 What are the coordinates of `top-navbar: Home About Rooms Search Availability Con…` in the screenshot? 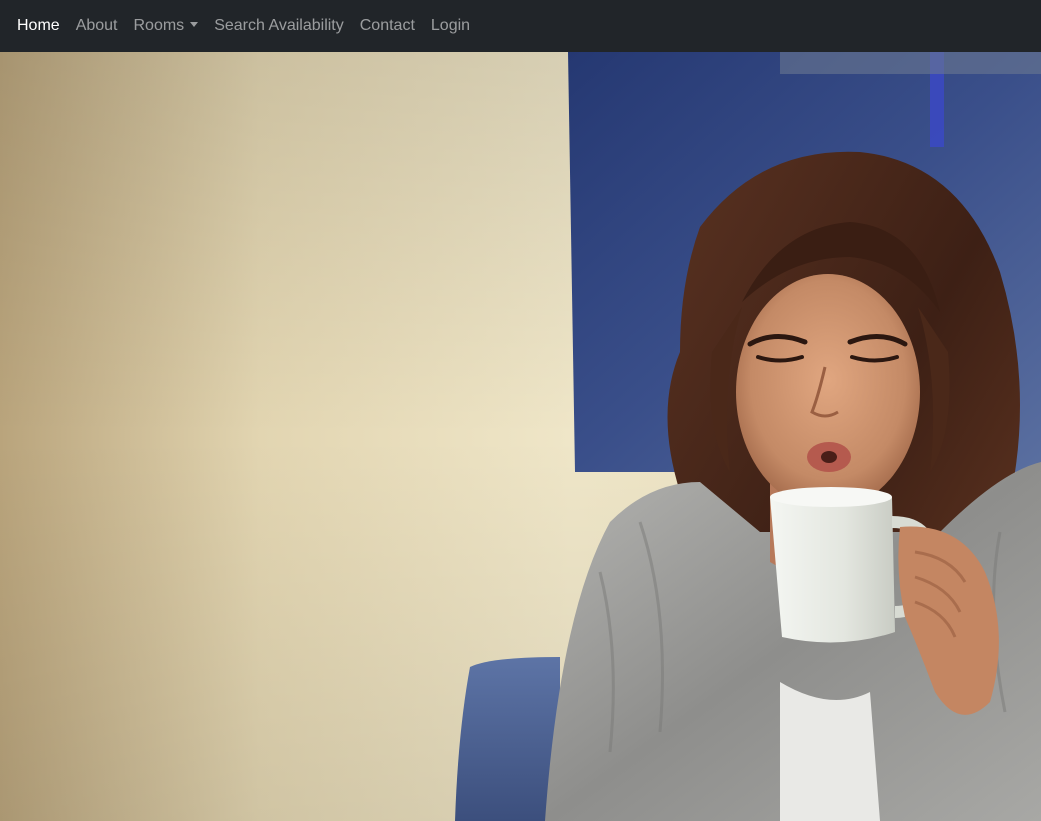 It's located at (520, 26).